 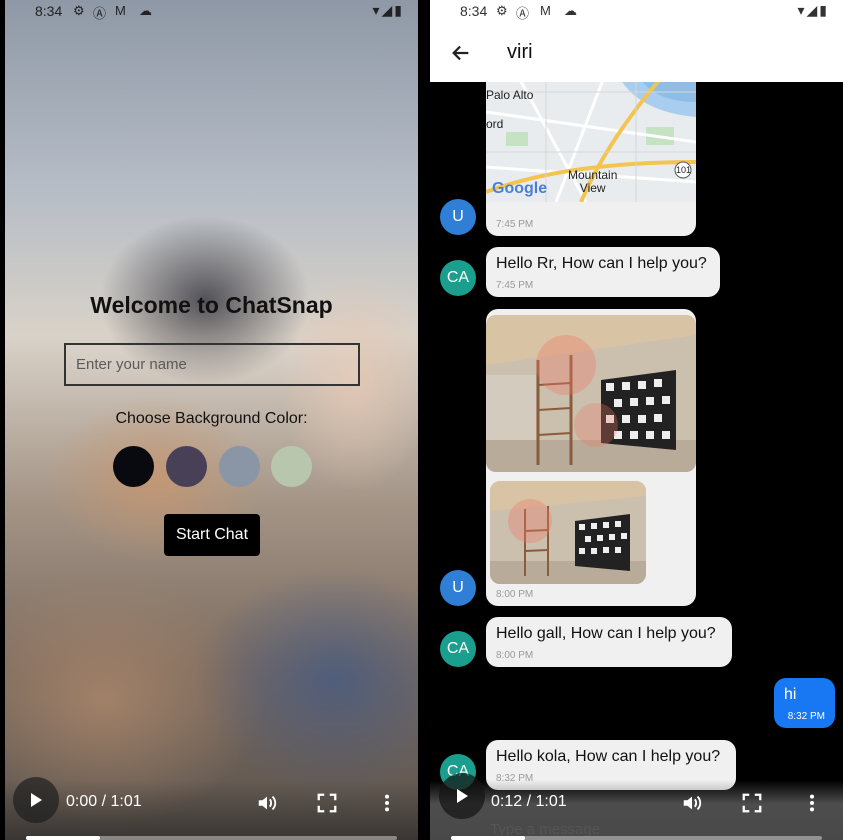 I want to click on swatch-gray-blue, so click(x=239, y=466).